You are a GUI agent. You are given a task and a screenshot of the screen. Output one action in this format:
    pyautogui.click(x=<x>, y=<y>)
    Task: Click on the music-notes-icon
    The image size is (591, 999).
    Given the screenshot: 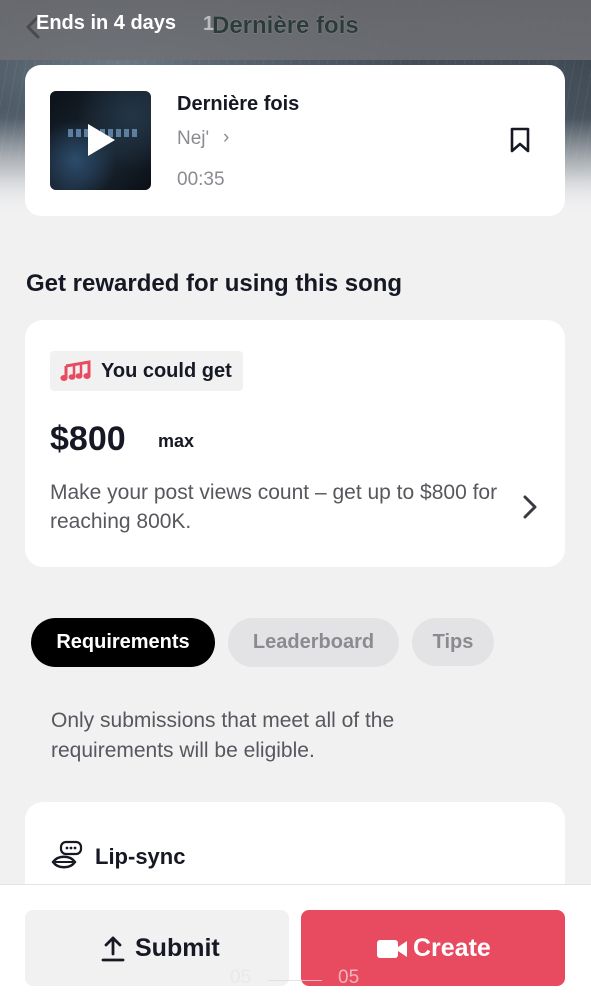 What is the action you would take?
    pyautogui.click(x=75, y=370)
    